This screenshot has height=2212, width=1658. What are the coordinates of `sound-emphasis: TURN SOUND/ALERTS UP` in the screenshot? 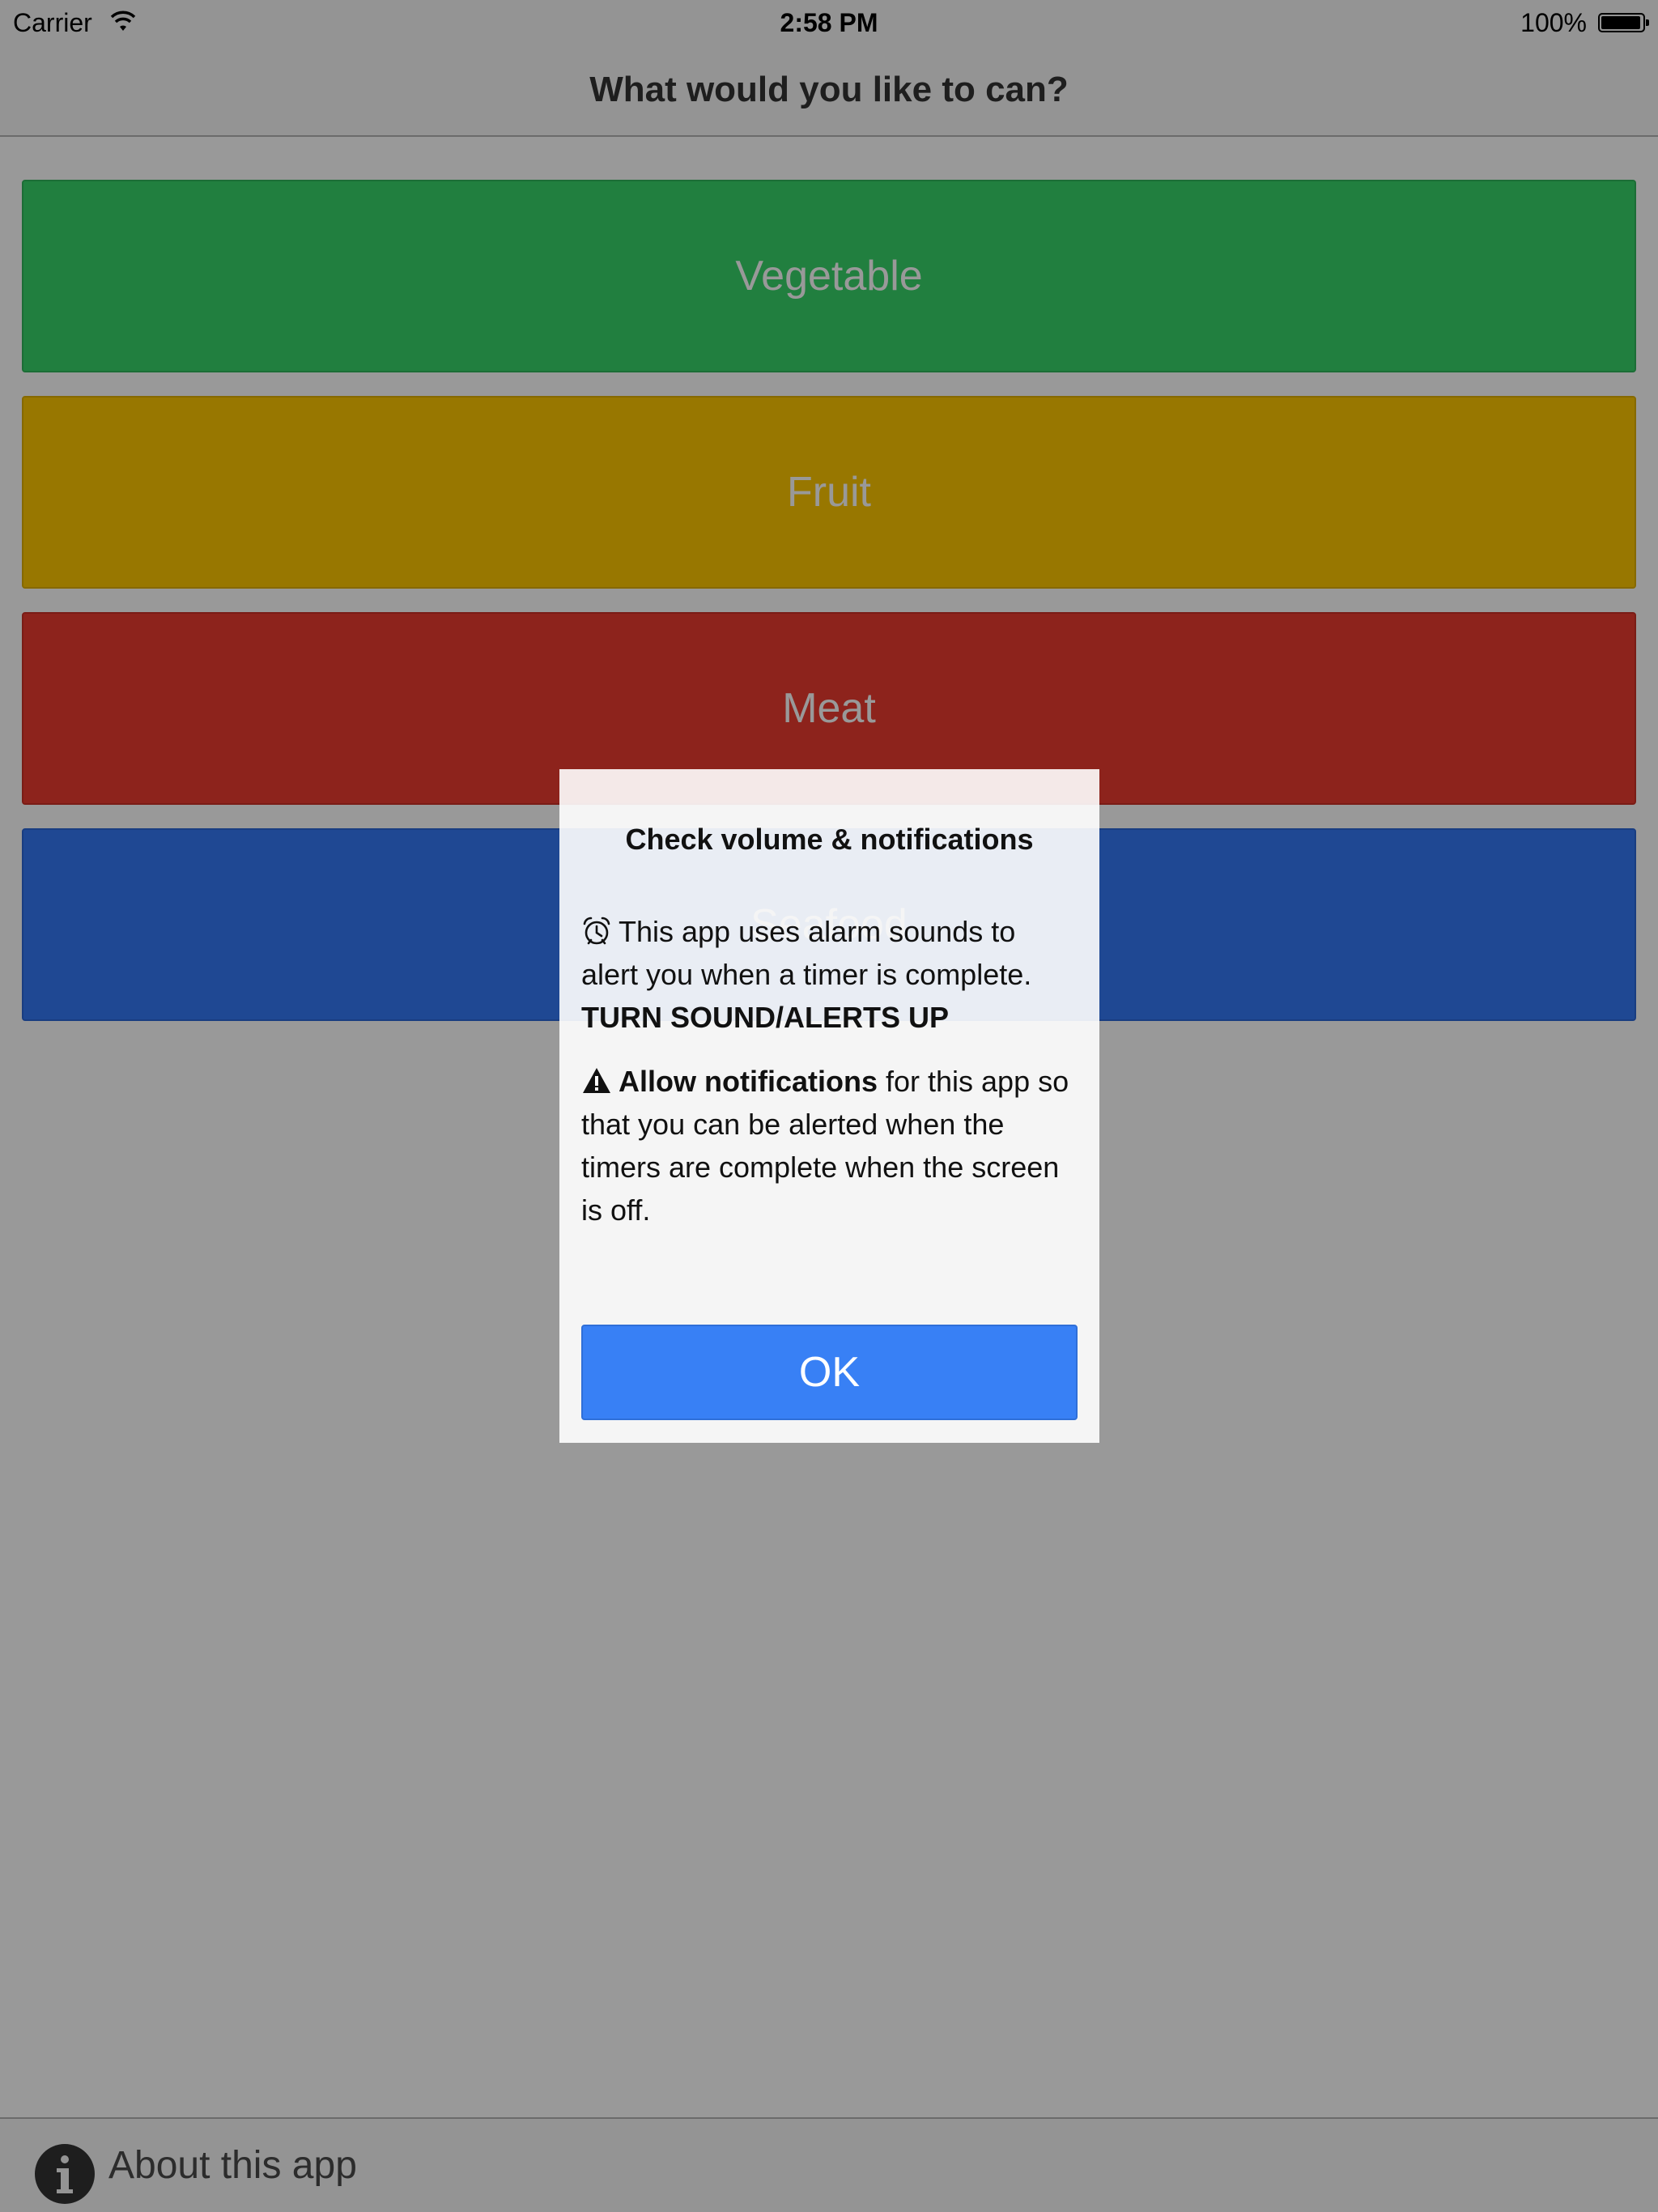 It's located at (765, 1018).